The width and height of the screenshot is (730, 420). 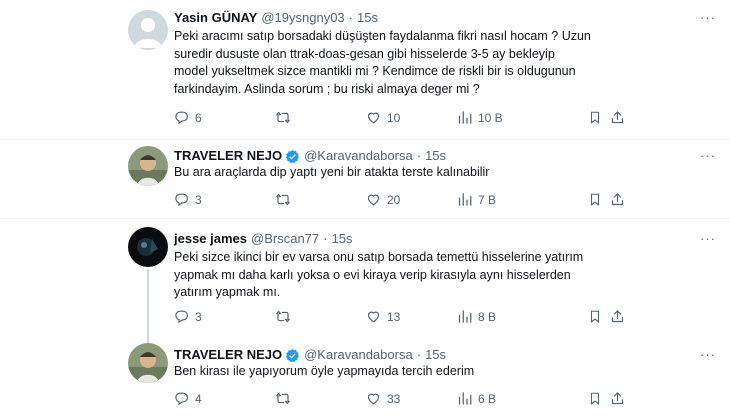 I want to click on views-button: 10 B, so click(x=480, y=117).